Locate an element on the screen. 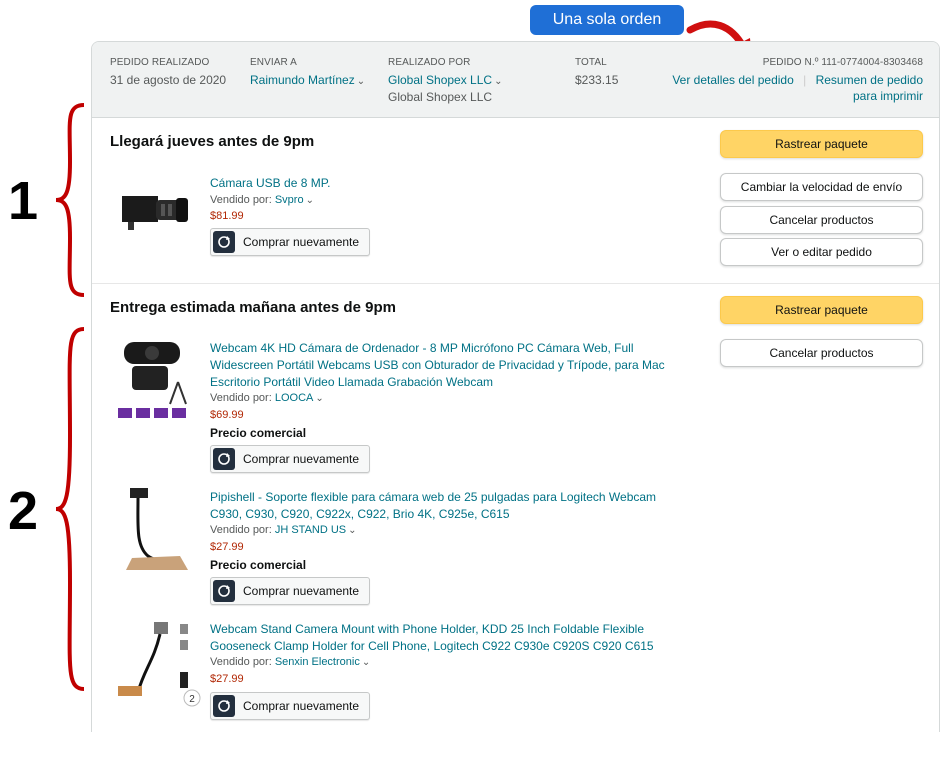 The height and width of the screenshot is (768, 945). shipment-number-1: 1 is located at coordinates (23, 201).